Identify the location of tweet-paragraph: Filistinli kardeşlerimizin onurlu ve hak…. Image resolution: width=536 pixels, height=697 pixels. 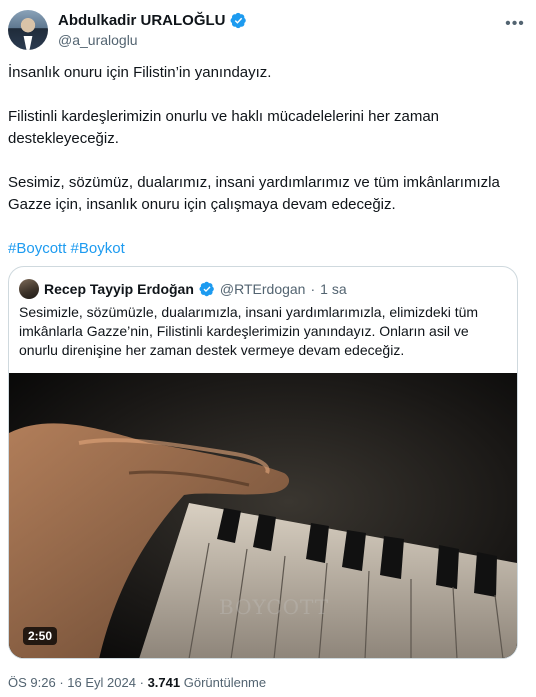
(224, 127).